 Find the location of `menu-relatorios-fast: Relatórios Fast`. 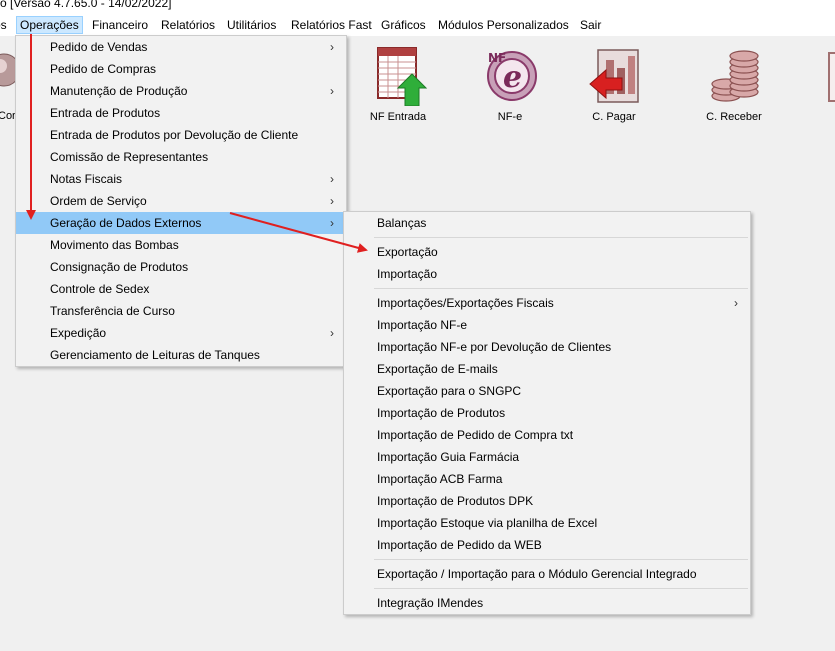

menu-relatorios-fast: Relatórios Fast is located at coordinates (331, 25).